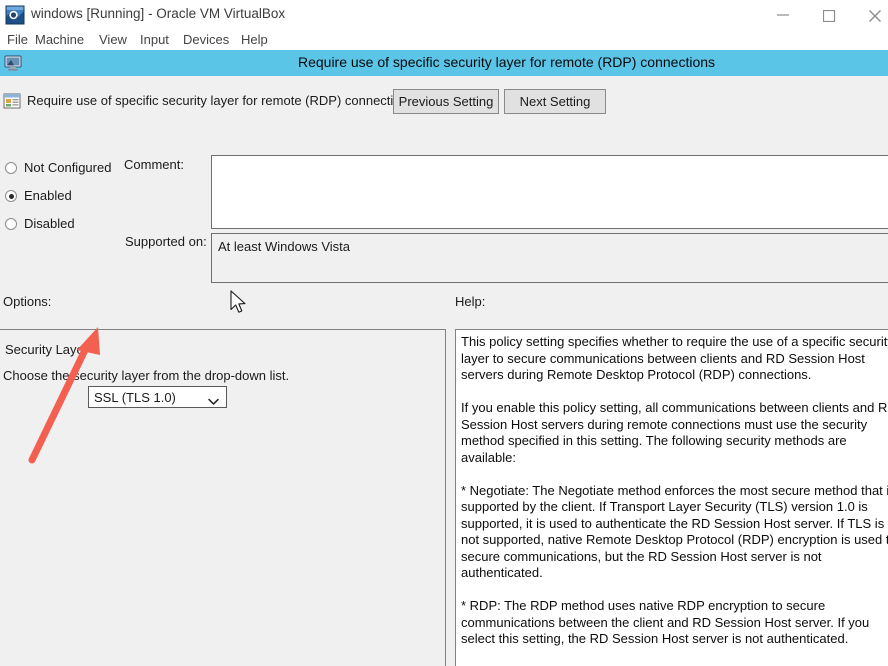  Describe the element at coordinates (17, 39) in the screenshot. I see `menu-file: File` at that location.